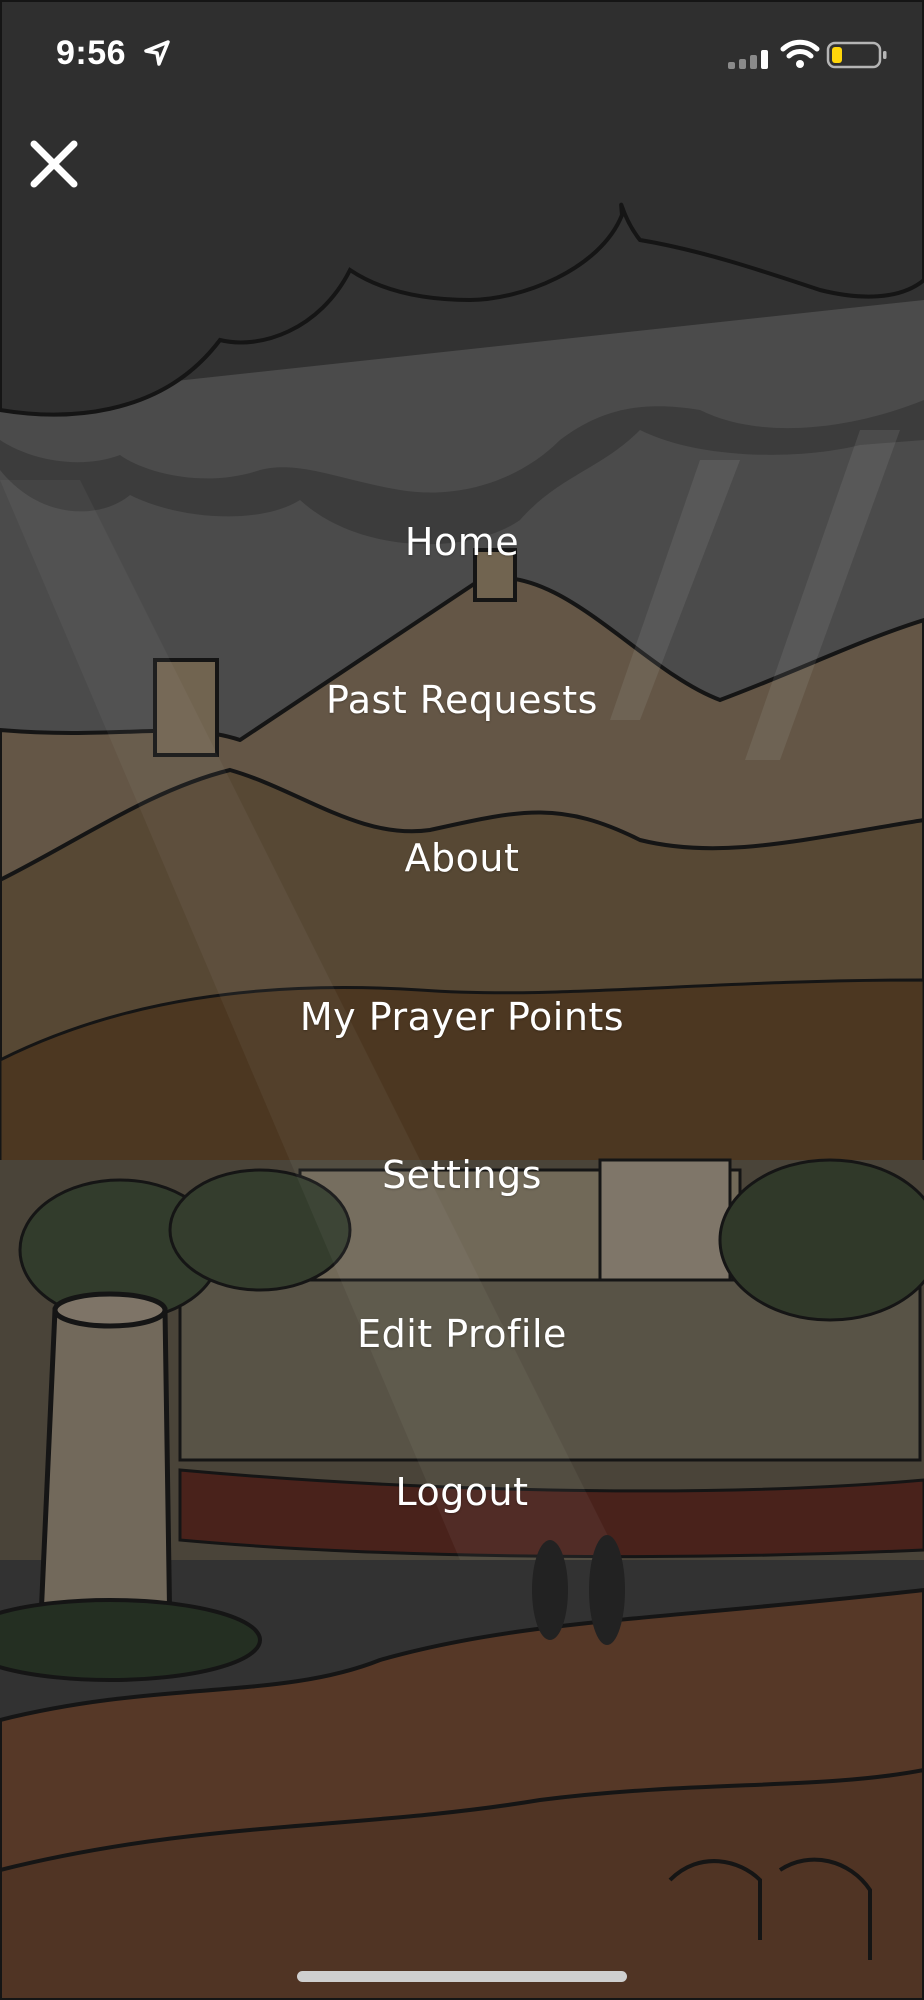  Describe the element at coordinates (462, 858) in the screenshot. I see `menu-item-about: About` at that location.